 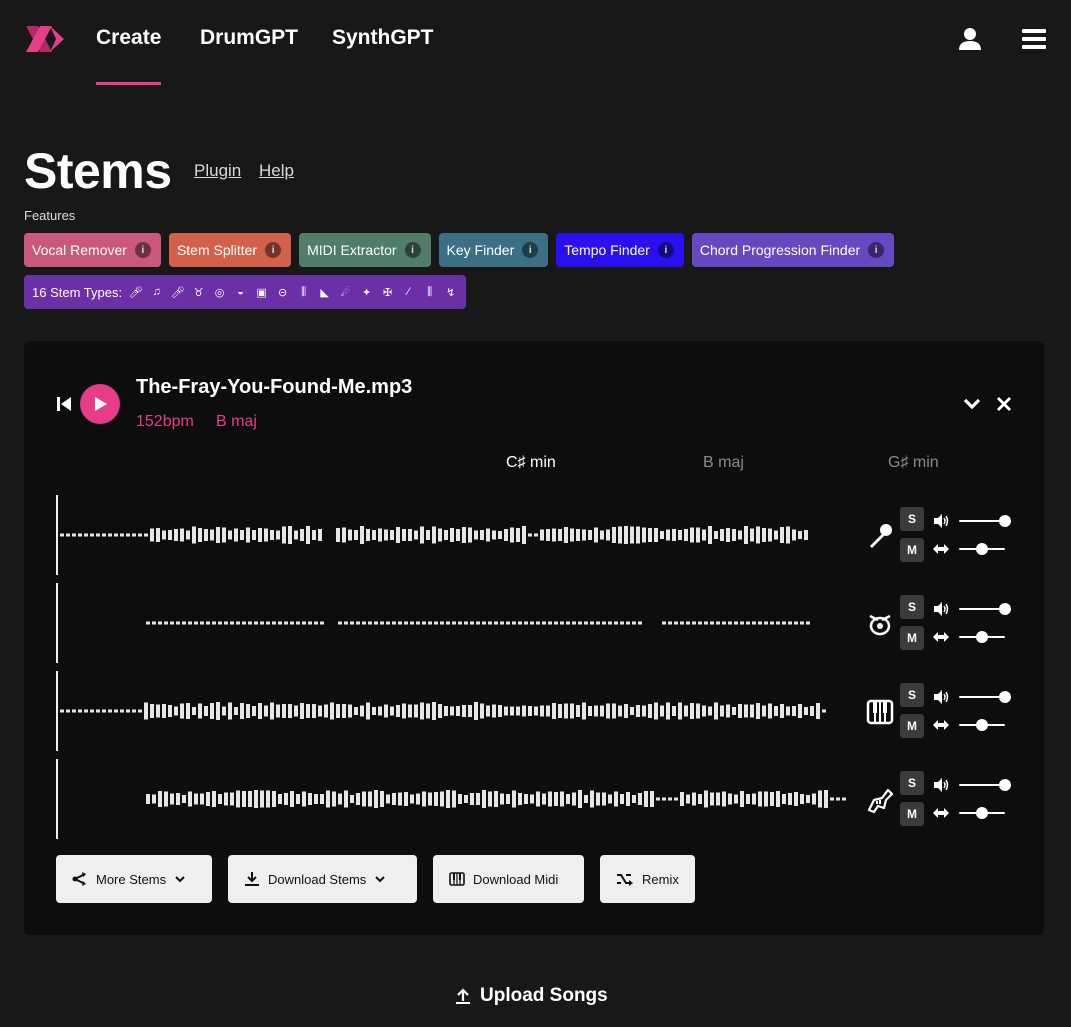 What do you see at coordinates (324, 292) in the screenshot?
I see `grand-piano-icon: ◣` at bounding box center [324, 292].